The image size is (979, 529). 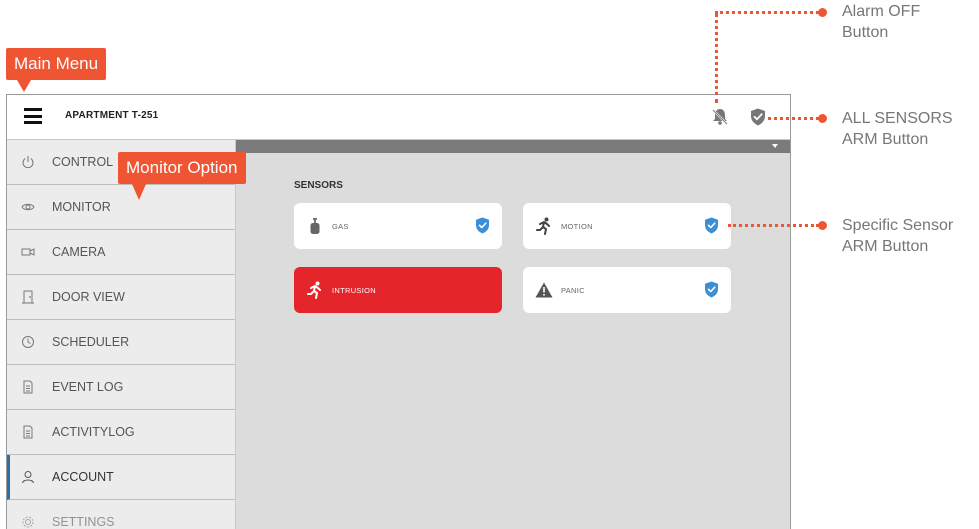 I want to click on camera-icon, so click(x=28, y=252).